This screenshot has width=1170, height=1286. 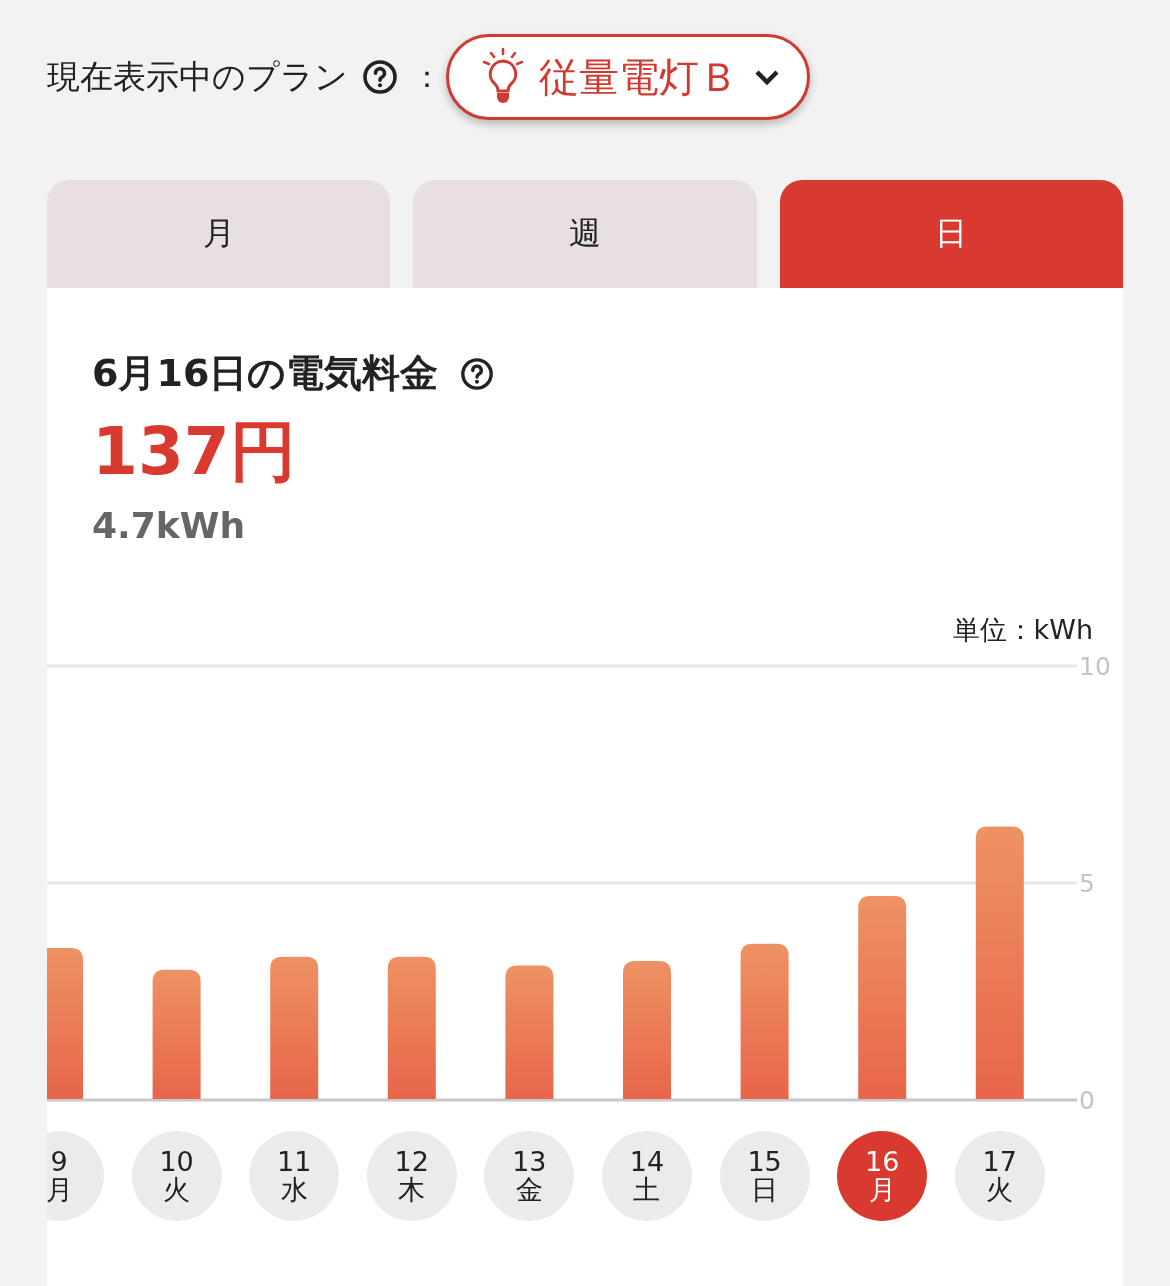 I want to click on date-button: 17 火, so click(x=999, y=1176).